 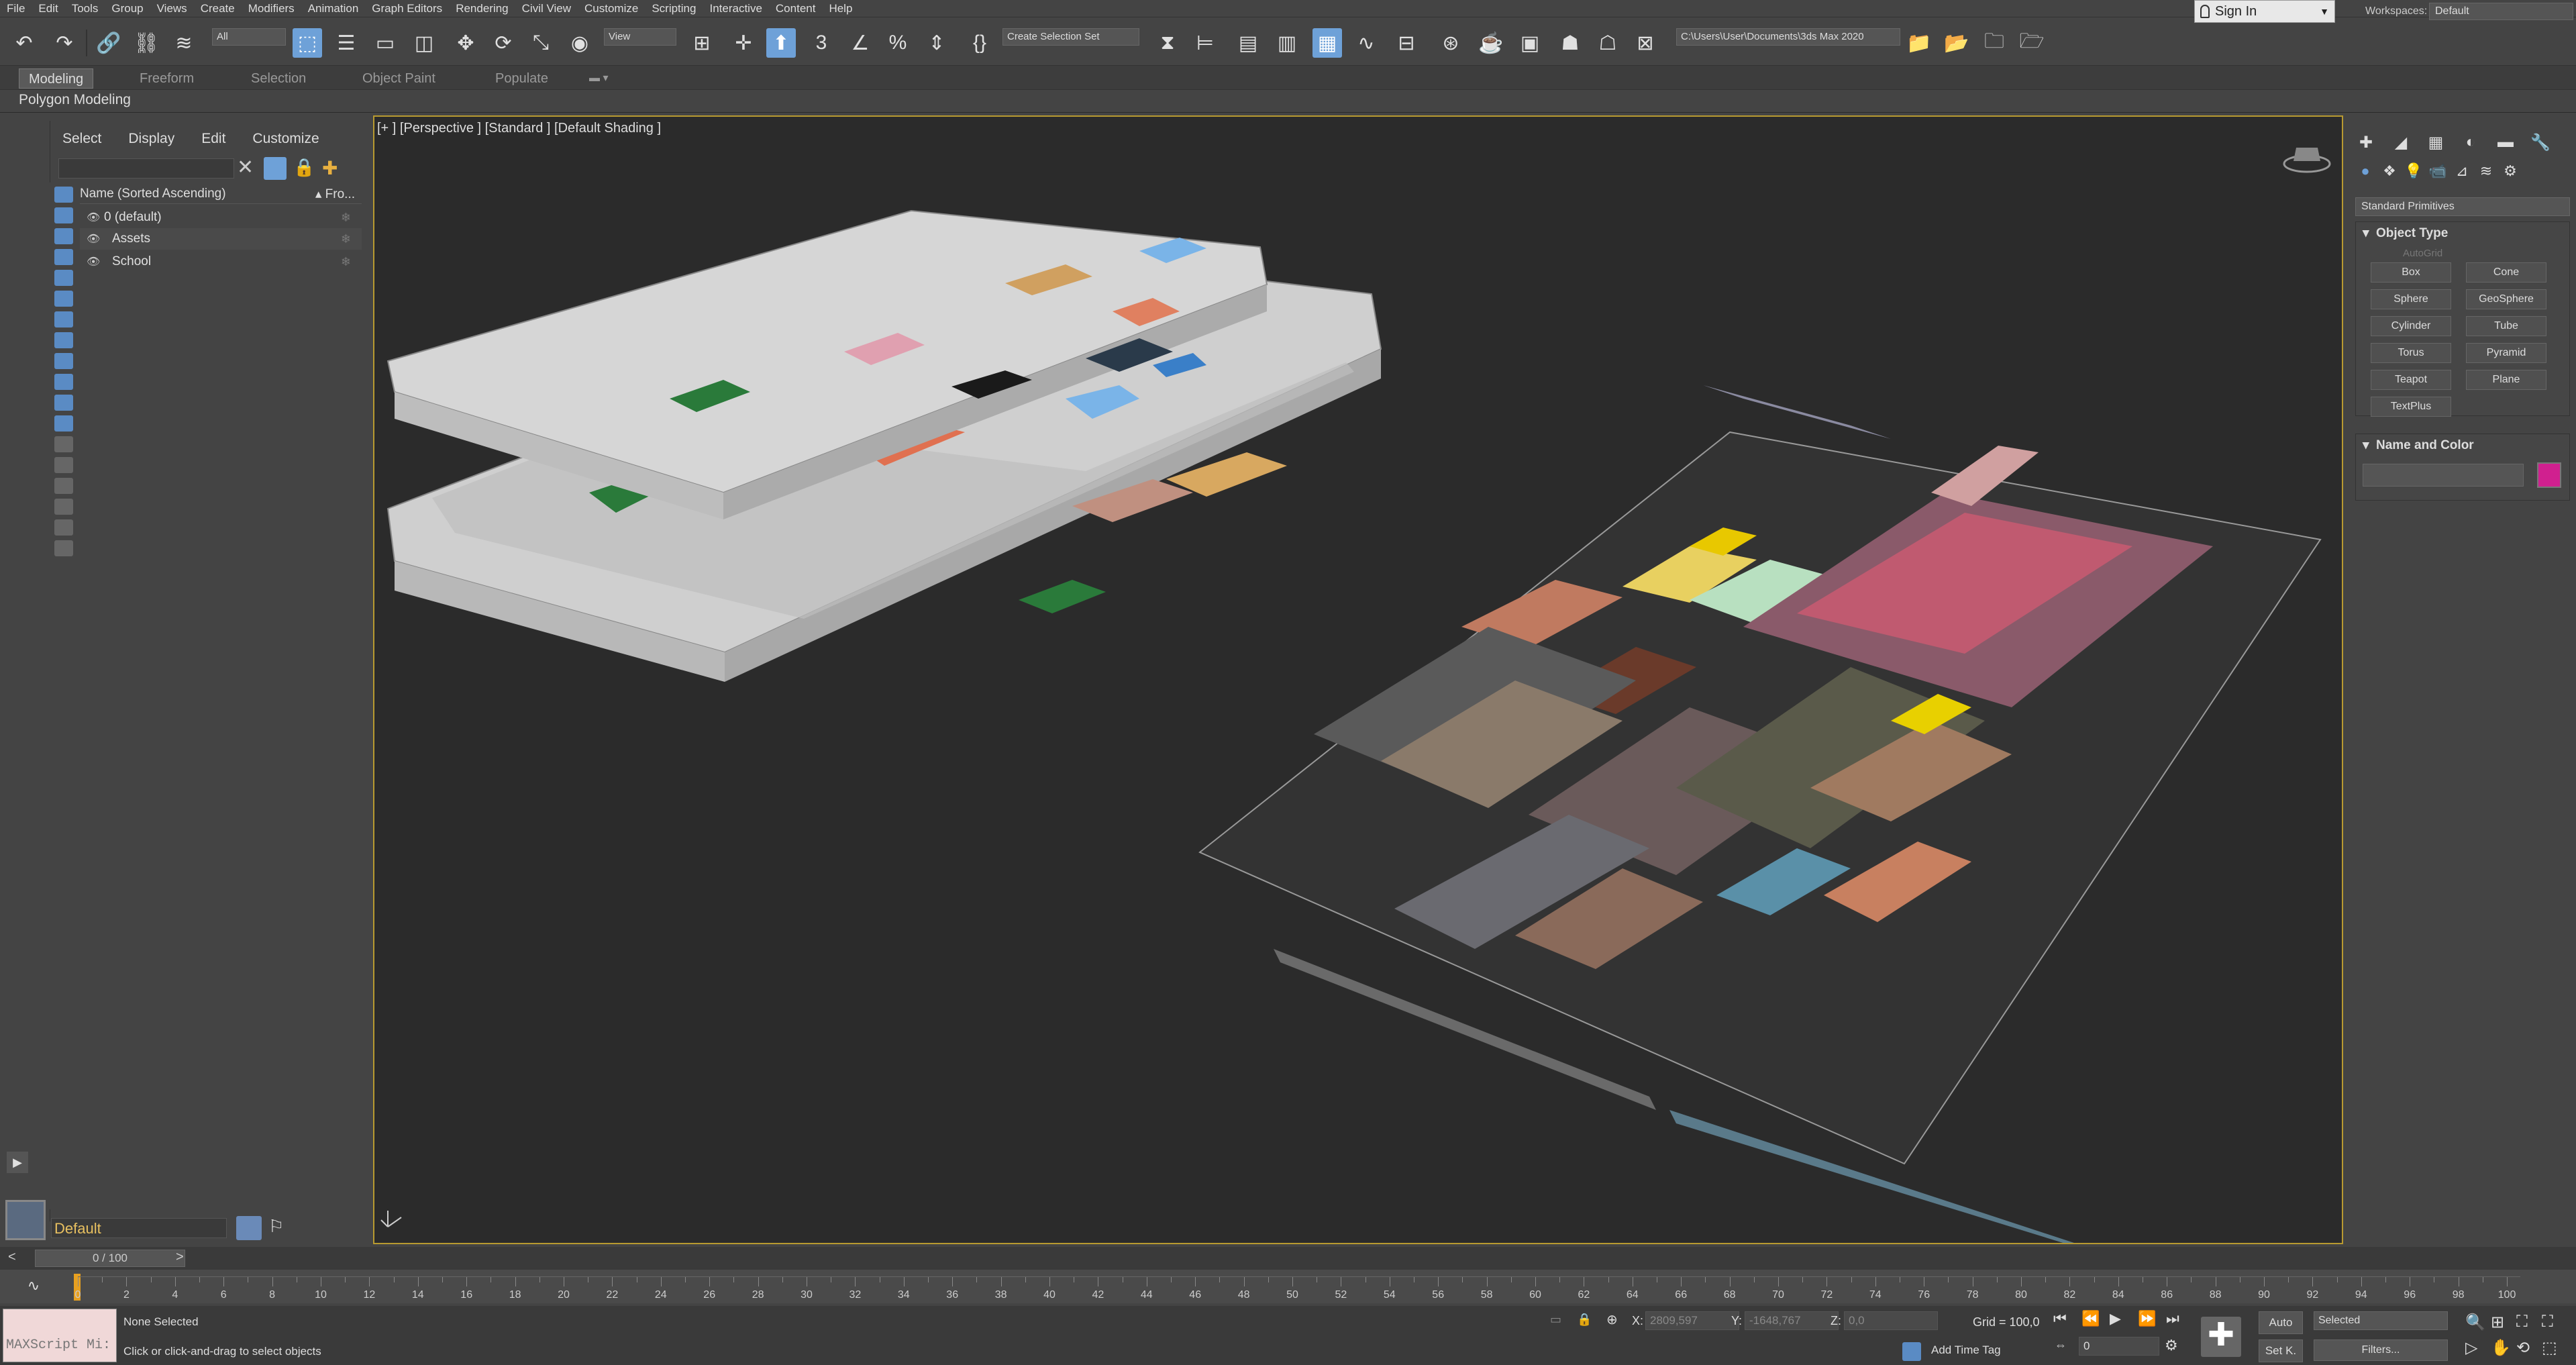 I want to click on curve-editor-icon: ∿, so click(x=1366, y=43).